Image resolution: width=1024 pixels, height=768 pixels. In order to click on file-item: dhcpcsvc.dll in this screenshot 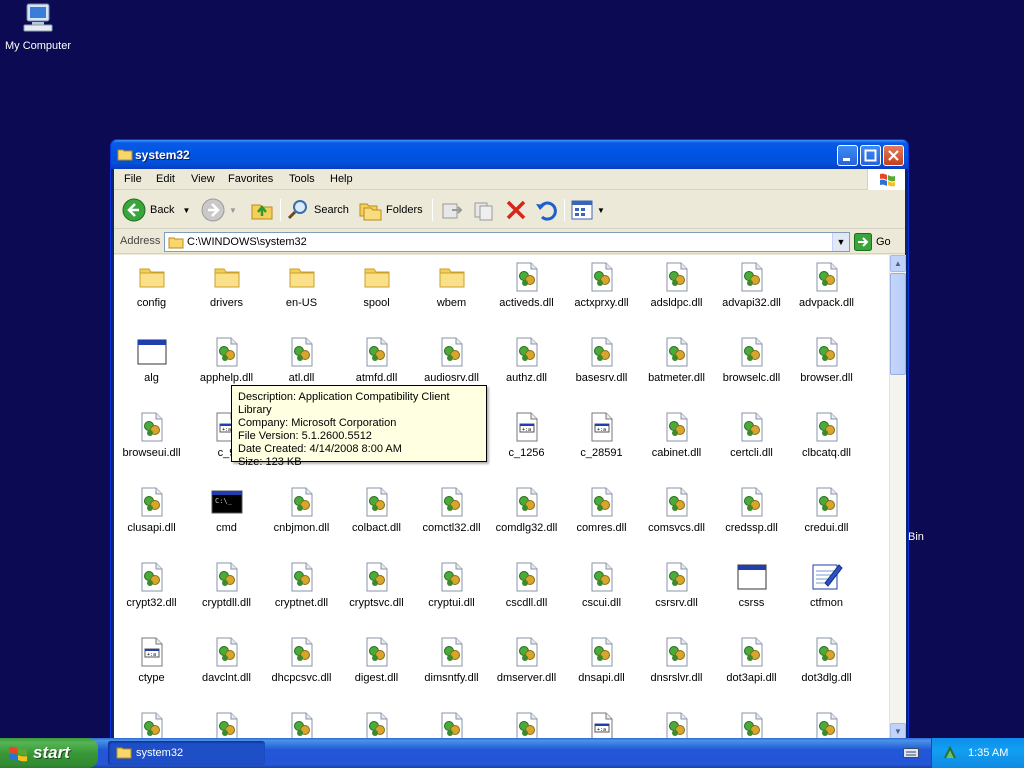, I will do `click(301, 664)`.